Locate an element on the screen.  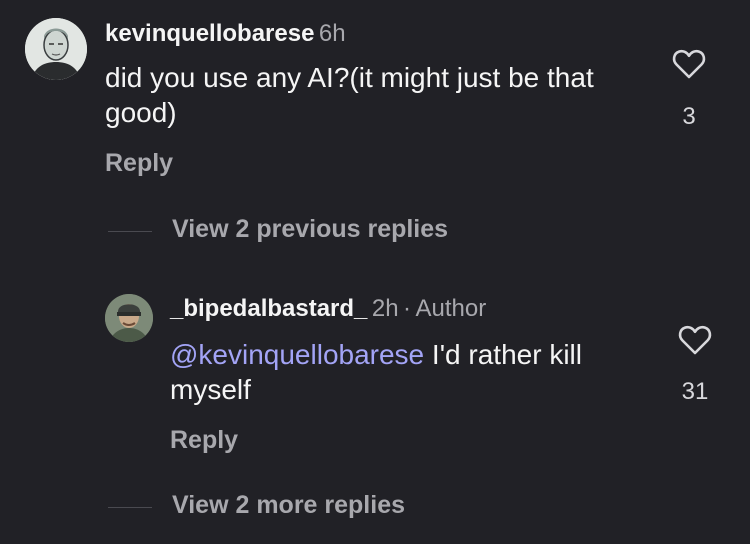
comment-header: kevinquellobarese 6h is located at coordinates (225, 34).